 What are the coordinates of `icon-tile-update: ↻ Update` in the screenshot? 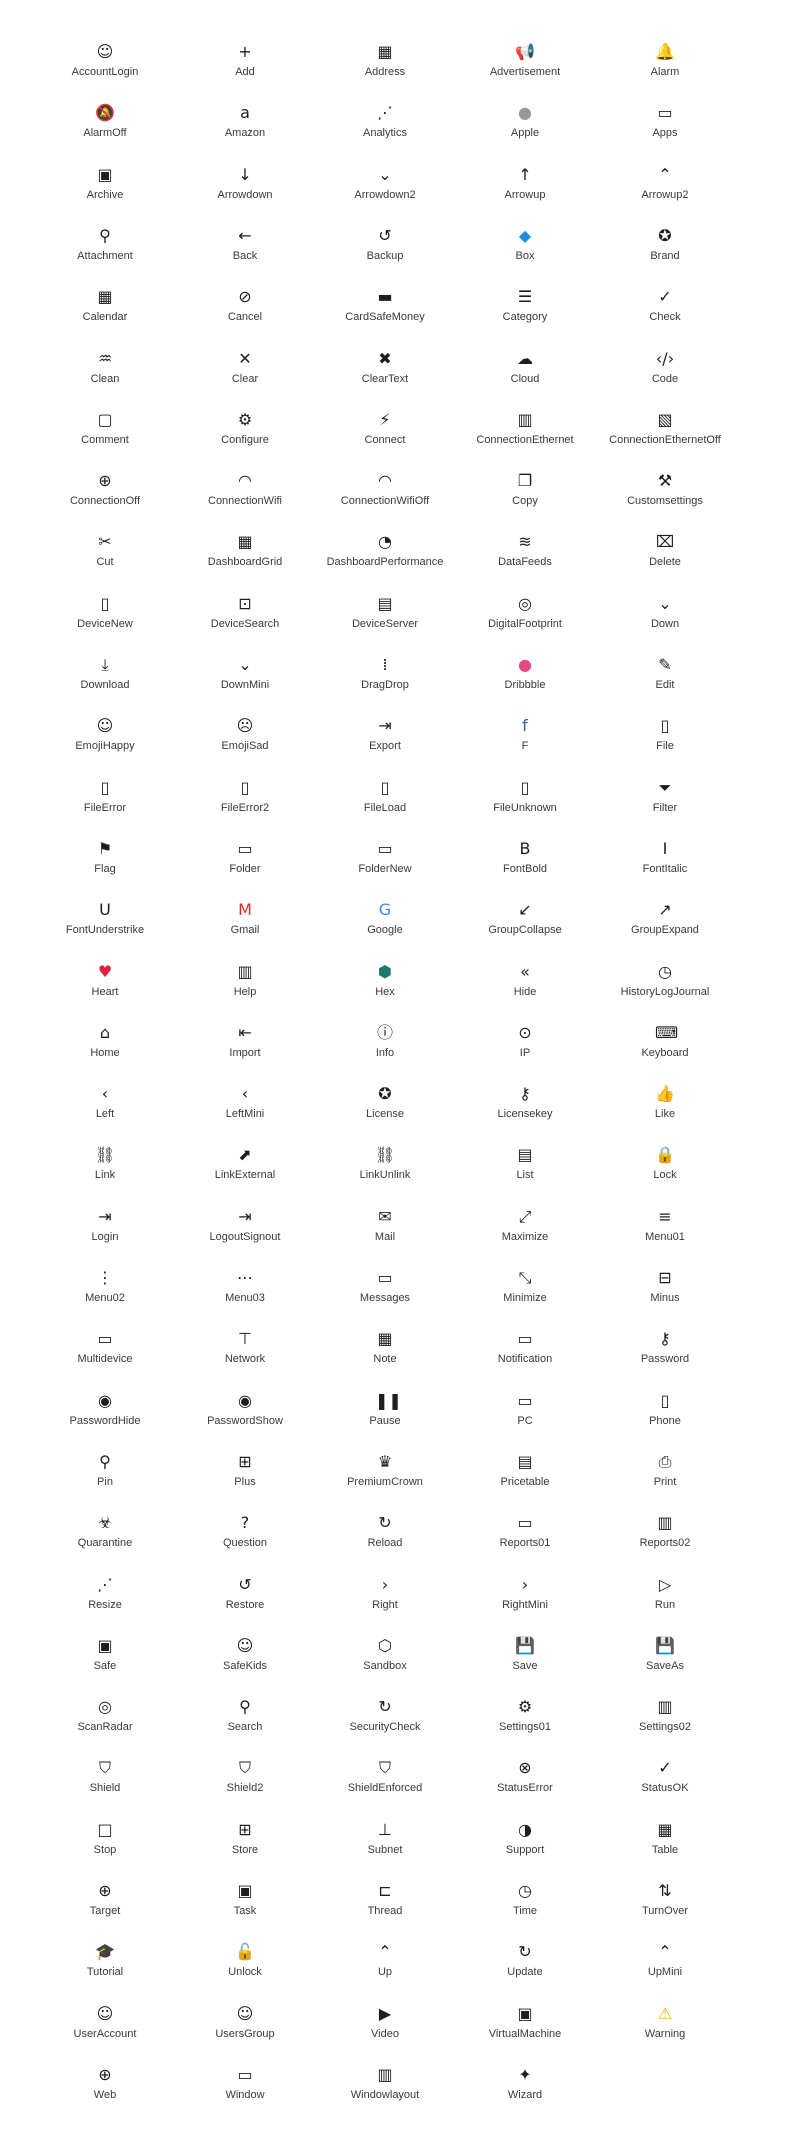 It's located at (525, 1967).